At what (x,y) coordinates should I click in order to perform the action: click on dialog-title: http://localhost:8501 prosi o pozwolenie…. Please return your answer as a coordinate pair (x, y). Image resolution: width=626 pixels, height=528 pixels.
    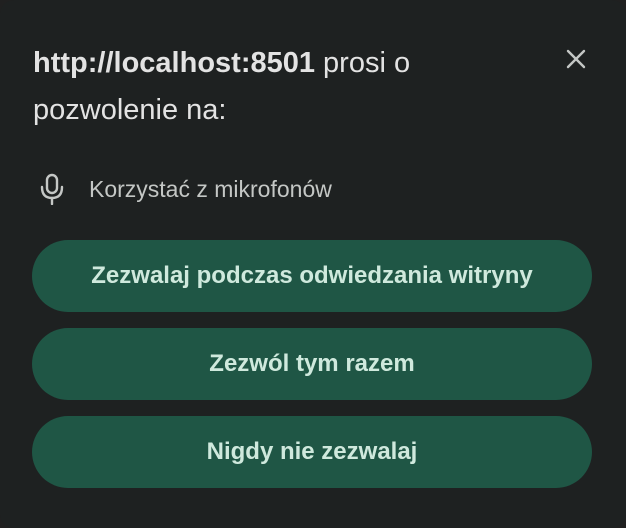
    Looking at the image, I should click on (283, 87).